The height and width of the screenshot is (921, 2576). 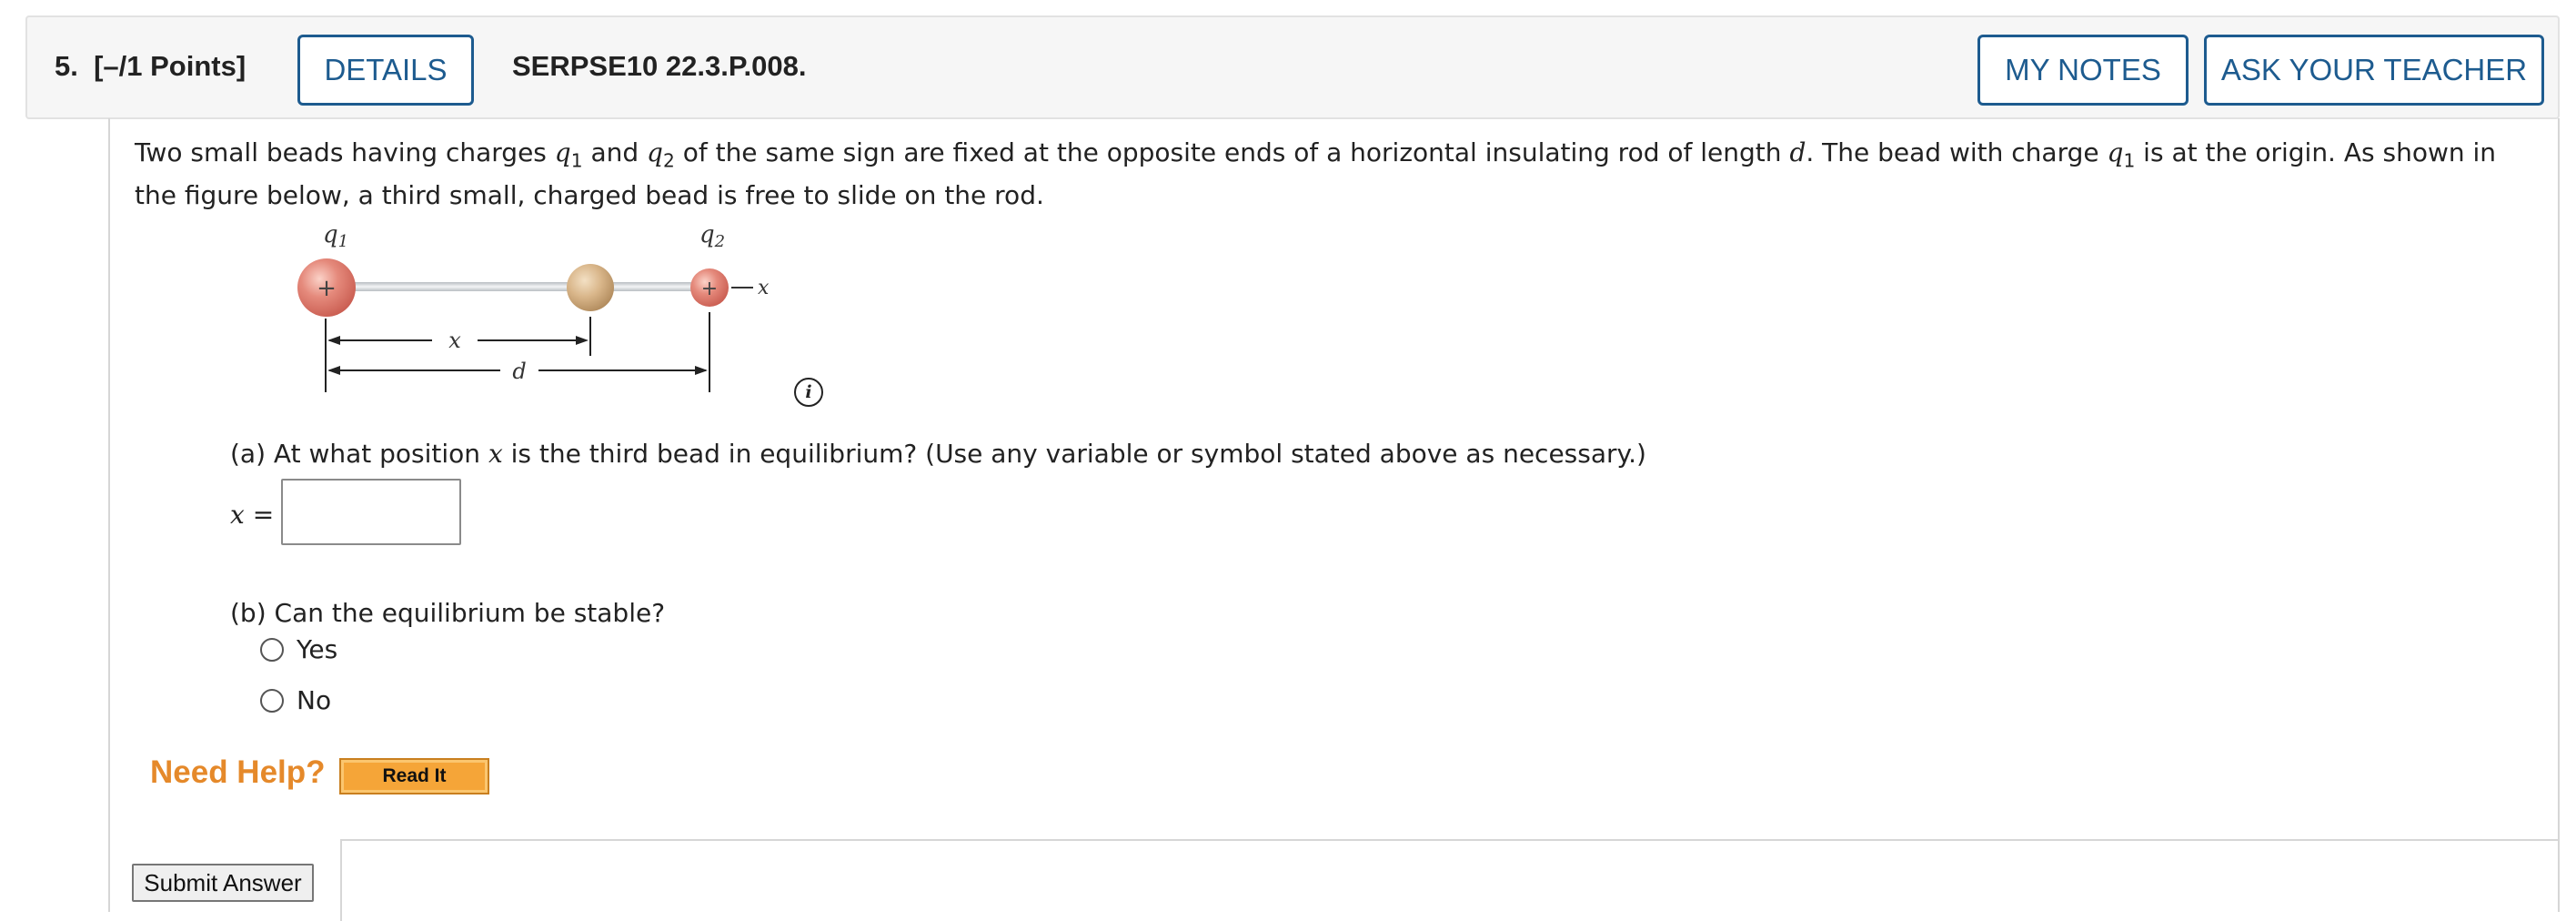 What do you see at coordinates (327, 288) in the screenshot?
I see `plus-sign-q1: +` at bounding box center [327, 288].